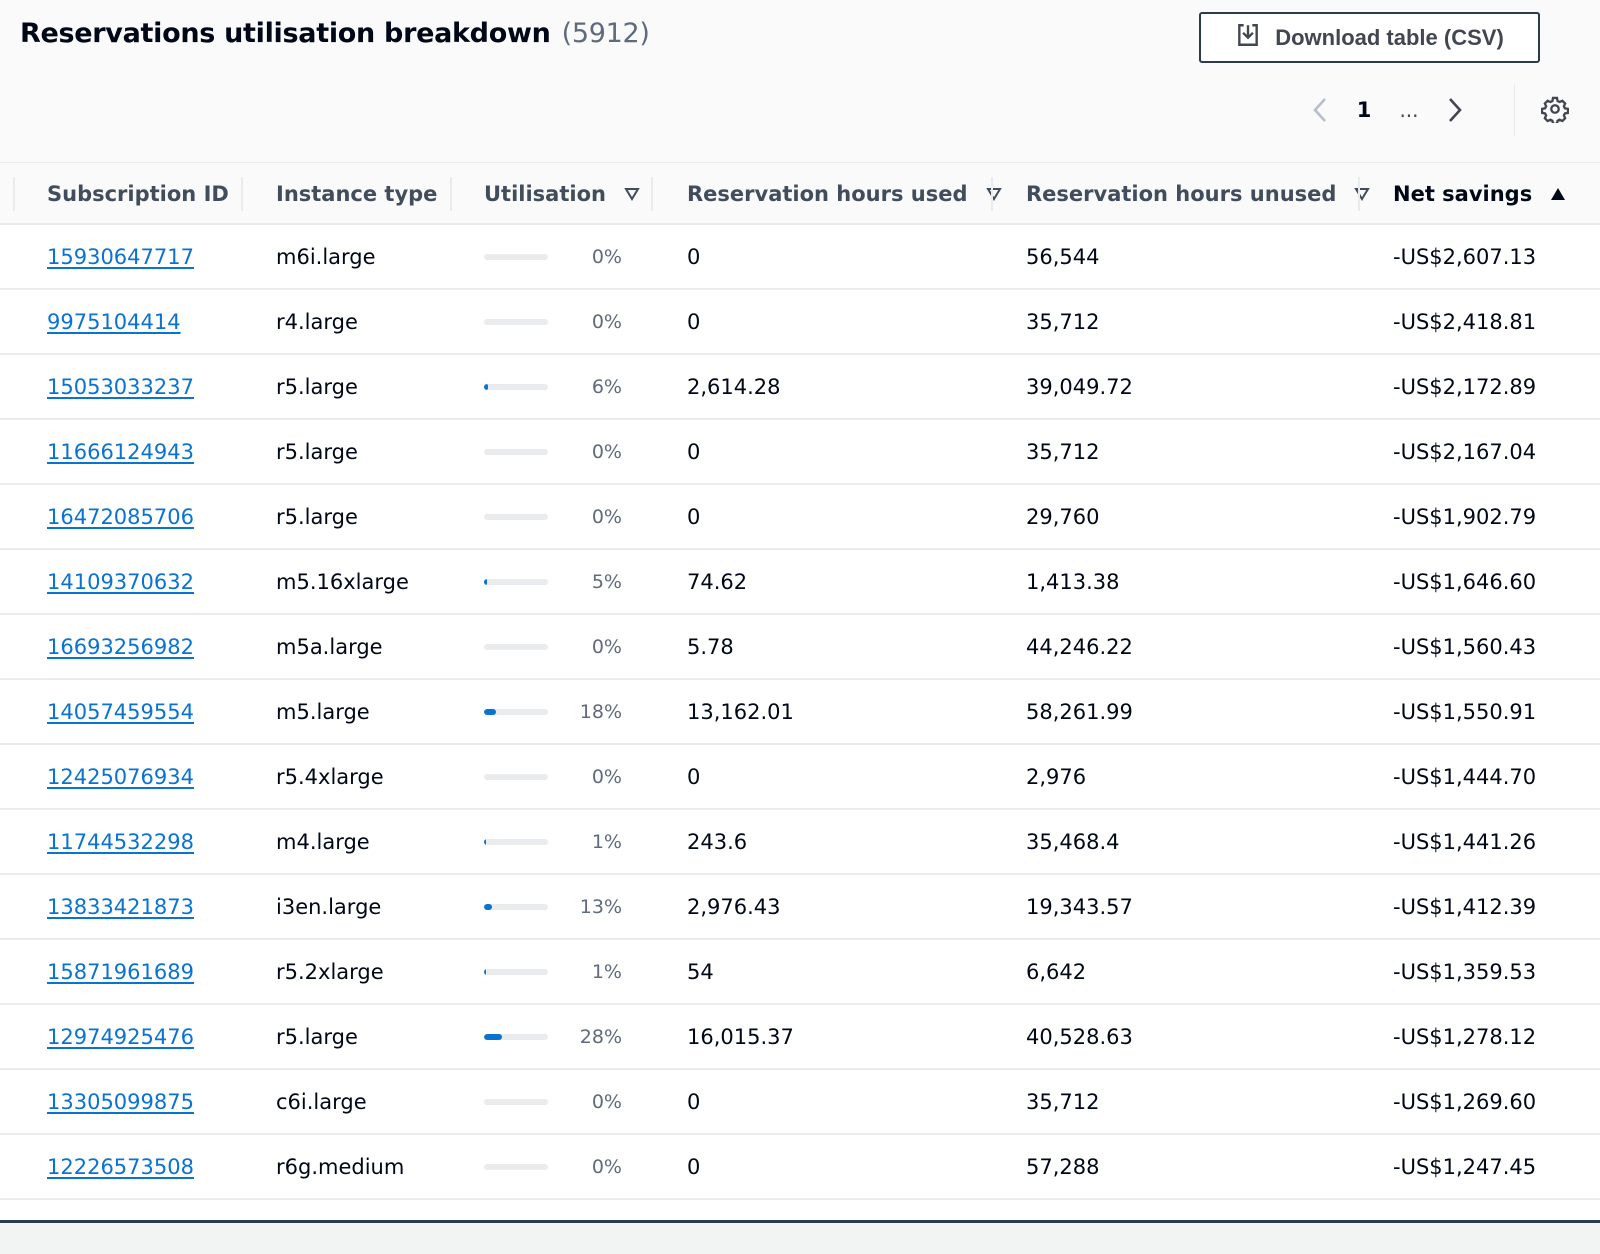 The width and height of the screenshot is (1600, 1254). I want to click on subscription-id-link: 14057459554, so click(120, 712).